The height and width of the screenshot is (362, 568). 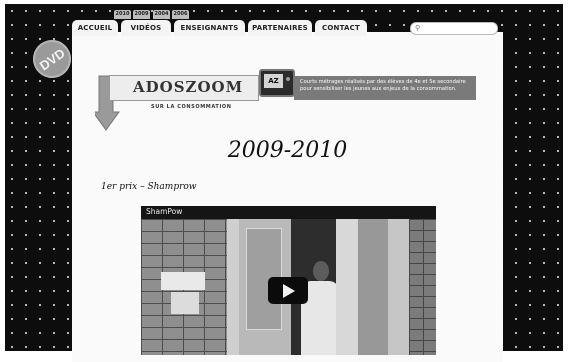 I want to click on tab-videos: VIDÉOS, so click(x=146, y=28).